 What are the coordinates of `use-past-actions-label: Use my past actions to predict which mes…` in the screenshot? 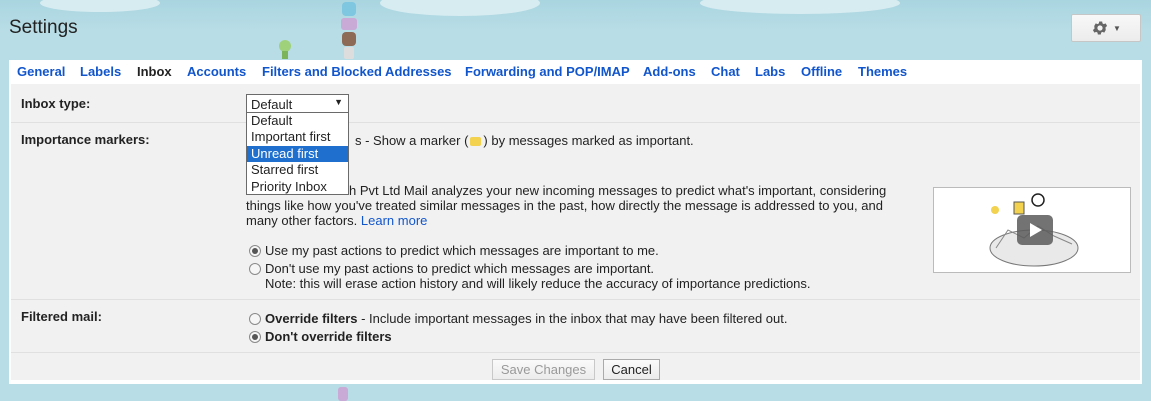 It's located at (462, 250).